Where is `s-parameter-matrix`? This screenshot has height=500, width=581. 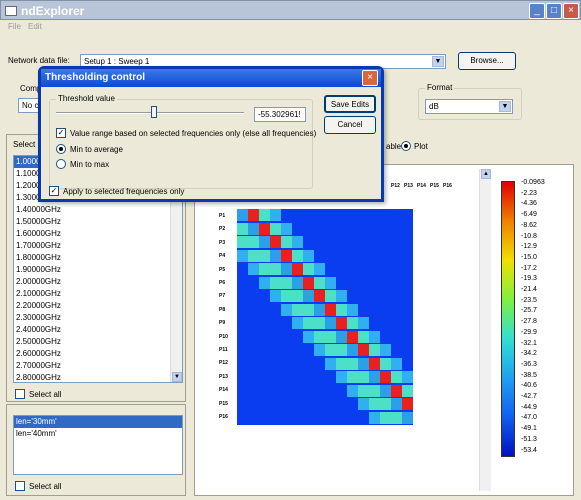
s-parameter-matrix is located at coordinates (325, 317).